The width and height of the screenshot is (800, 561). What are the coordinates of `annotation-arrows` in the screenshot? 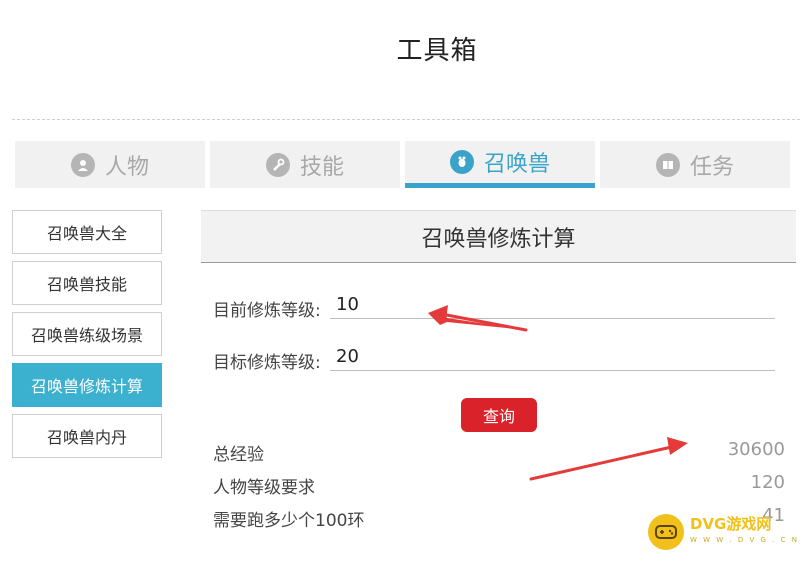 It's located at (558, 393).